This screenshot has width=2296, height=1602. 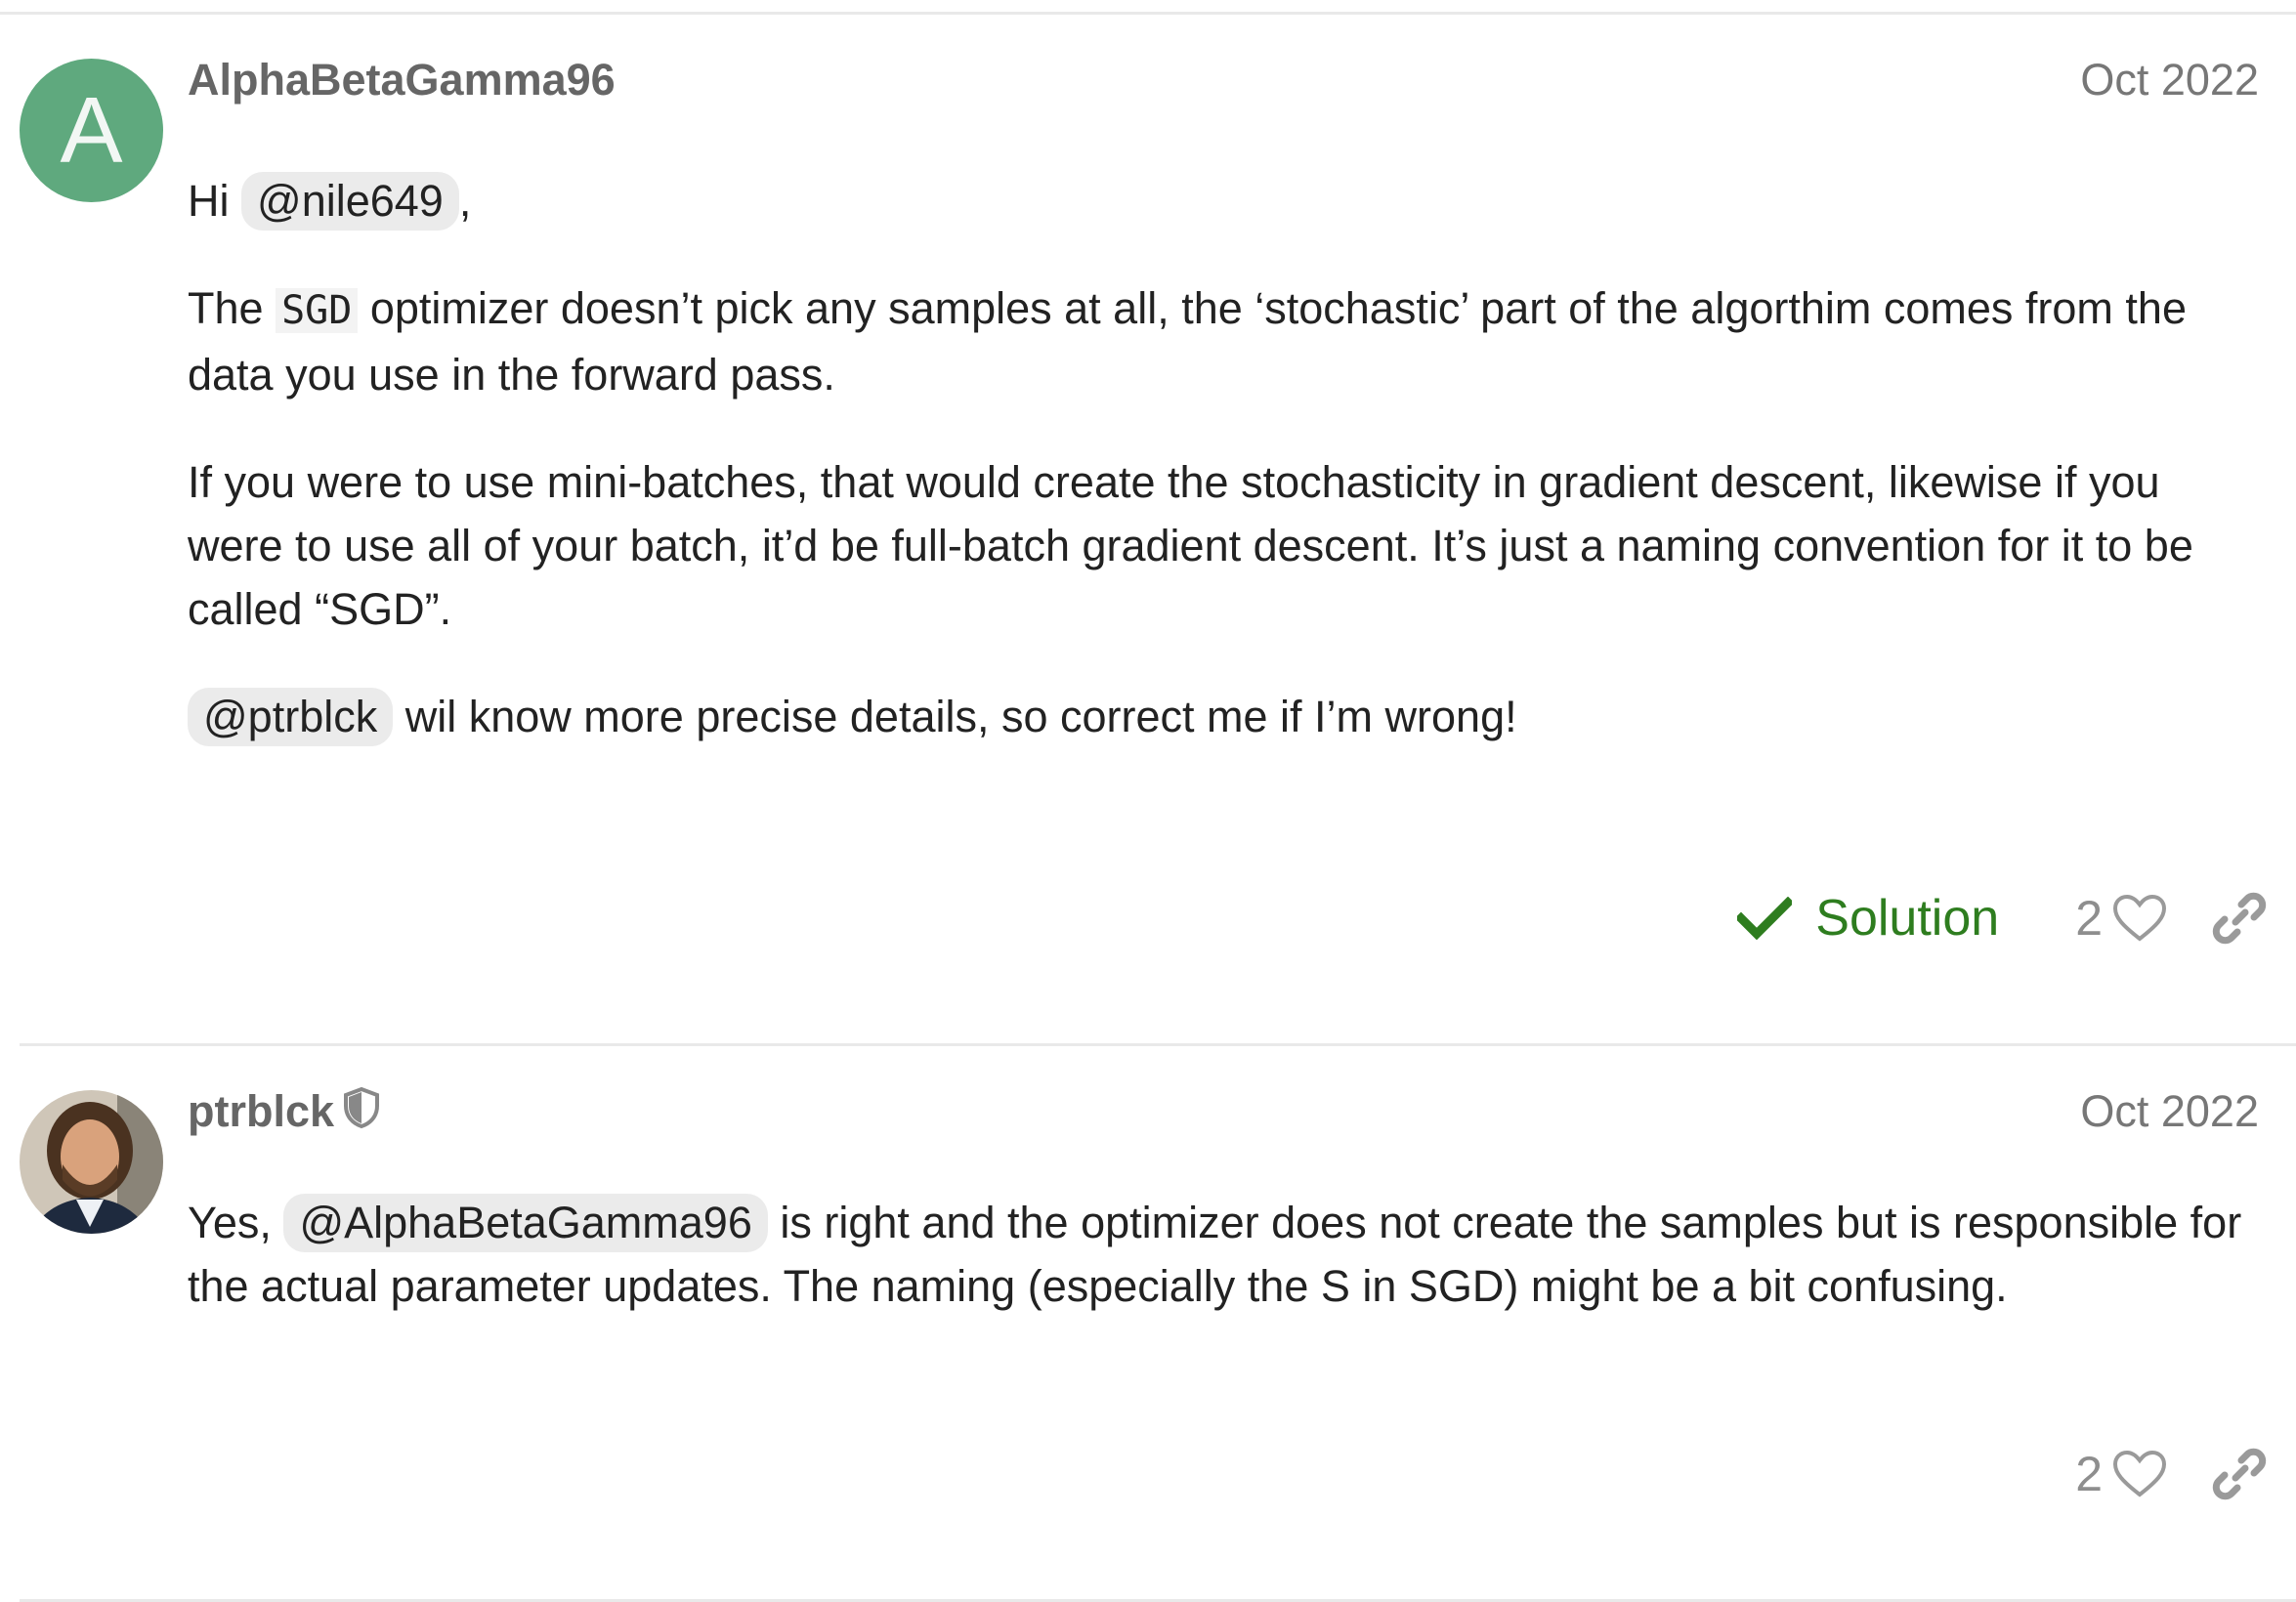 I want to click on inline-code: SGD, so click(x=317, y=310).